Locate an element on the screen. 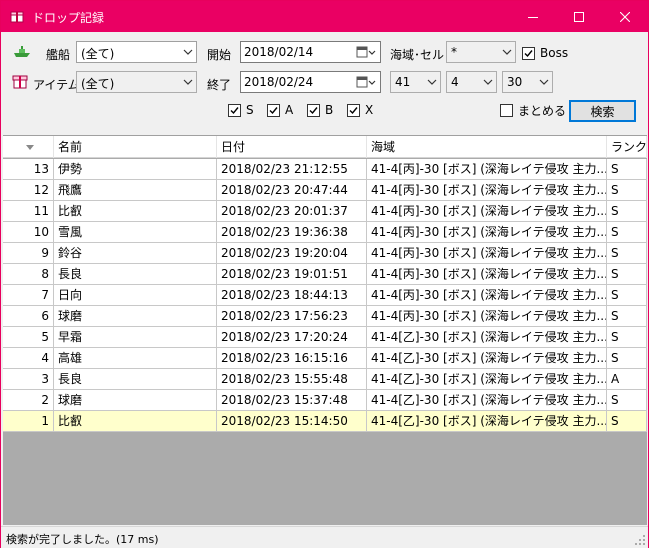  maximize-button is located at coordinates (579, 16).